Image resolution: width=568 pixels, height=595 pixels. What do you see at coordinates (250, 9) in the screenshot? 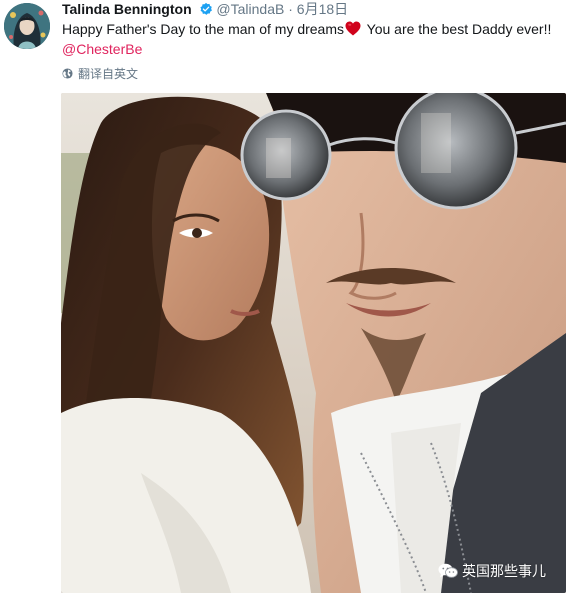
I see `handle: @TalindaB` at bounding box center [250, 9].